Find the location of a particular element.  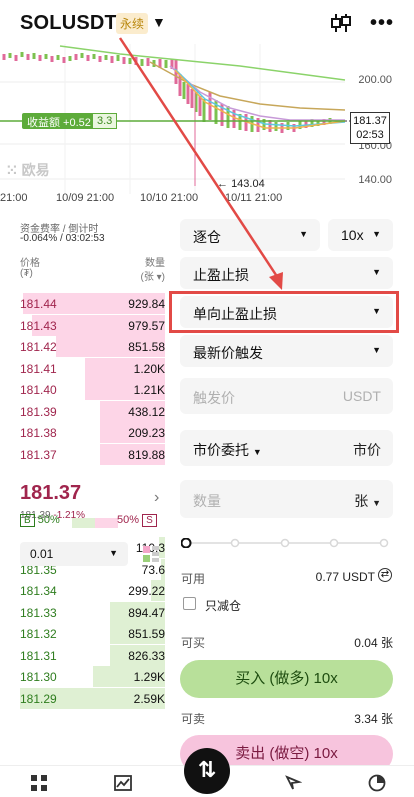

candlestick-icon is located at coordinates (341, 23).